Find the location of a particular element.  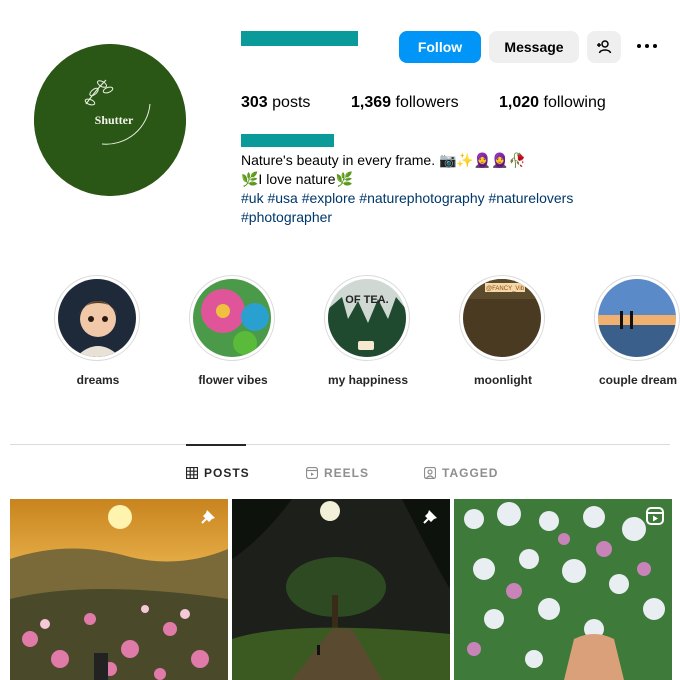

svg-text: OF TEA. is located at coordinates (366, 300).